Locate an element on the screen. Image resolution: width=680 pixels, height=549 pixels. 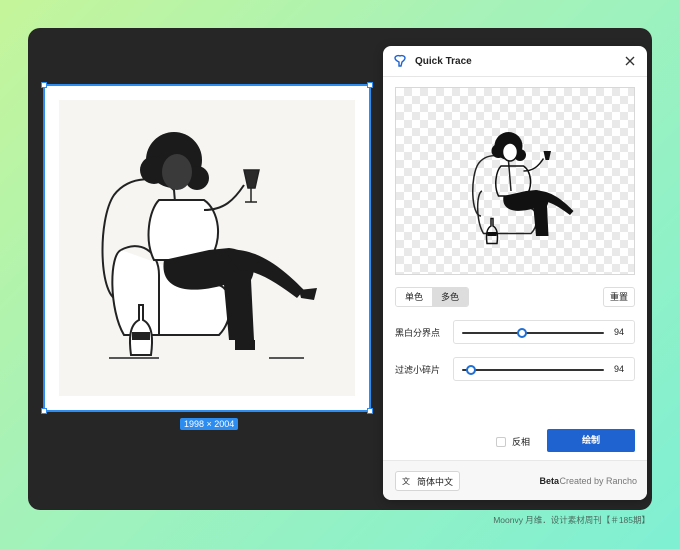
tab-mono: 单色 is located at coordinates (414, 297).